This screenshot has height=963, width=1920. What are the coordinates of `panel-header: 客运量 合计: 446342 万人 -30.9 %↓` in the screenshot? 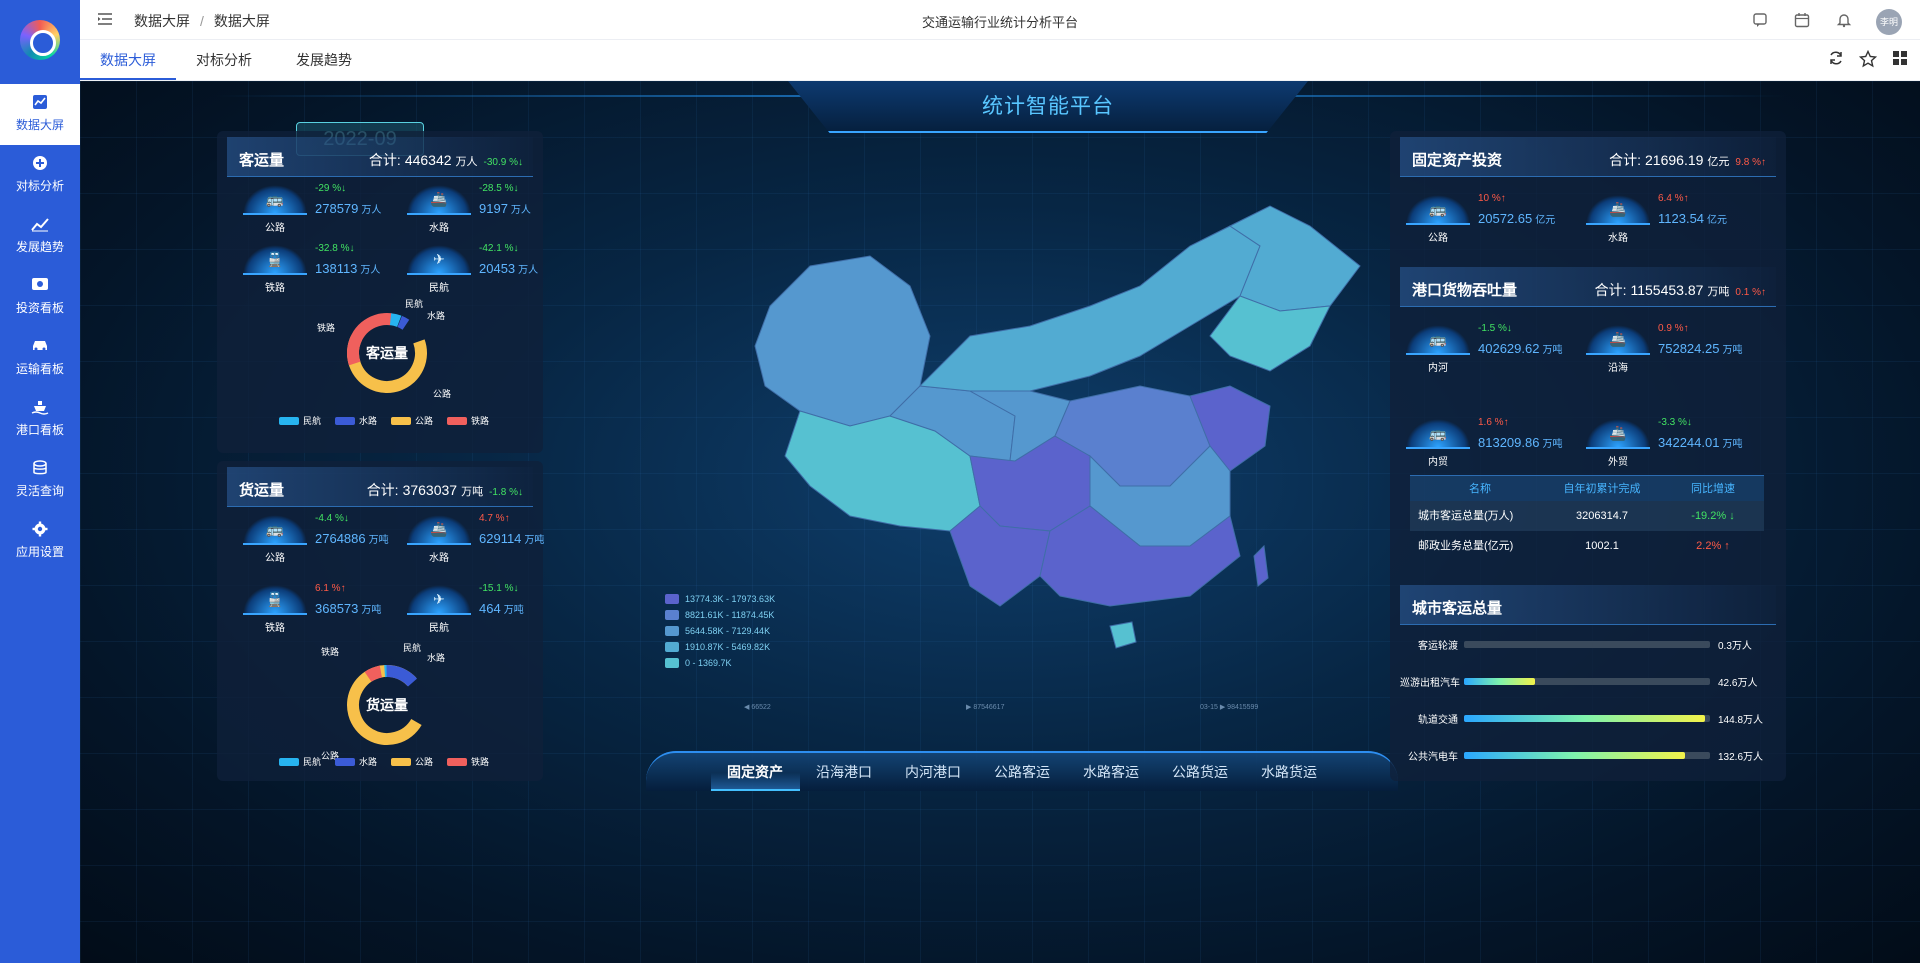 It's located at (380, 157).